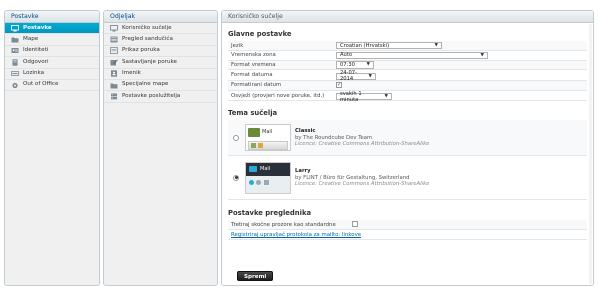 The image size is (598, 291). I want to click on settings-tab-label: Mape, so click(31, 38).